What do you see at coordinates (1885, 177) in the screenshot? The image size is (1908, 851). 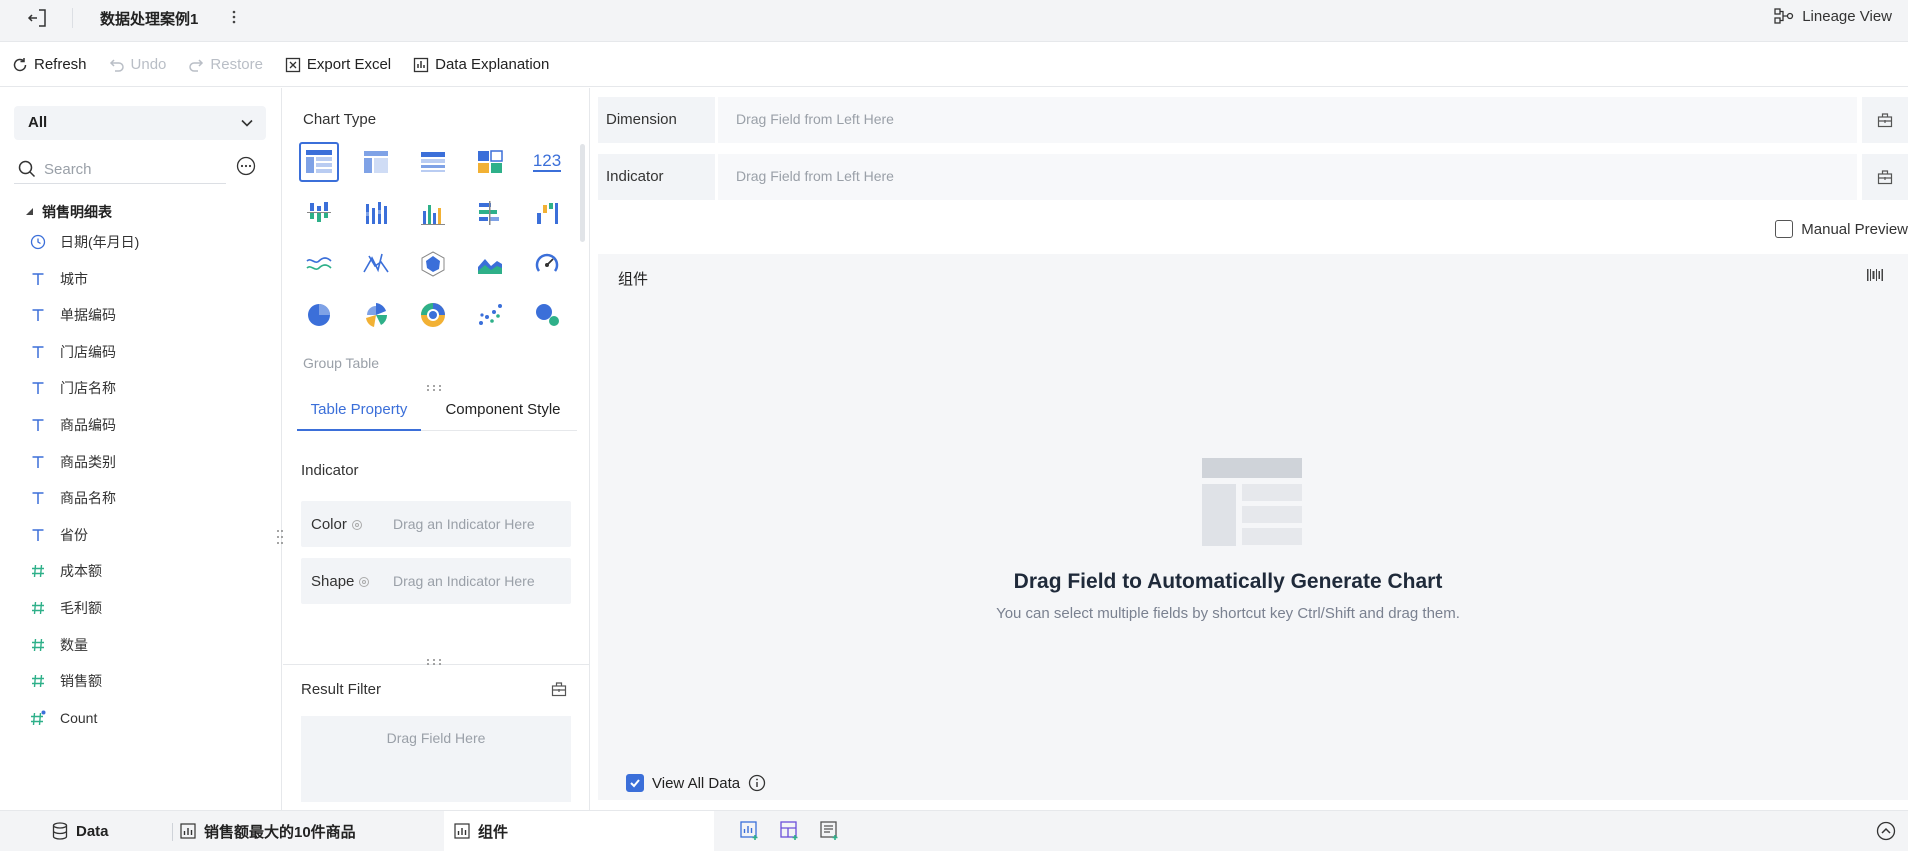 I see `indicator-settings-icon` at bounding box center [1885, 177].